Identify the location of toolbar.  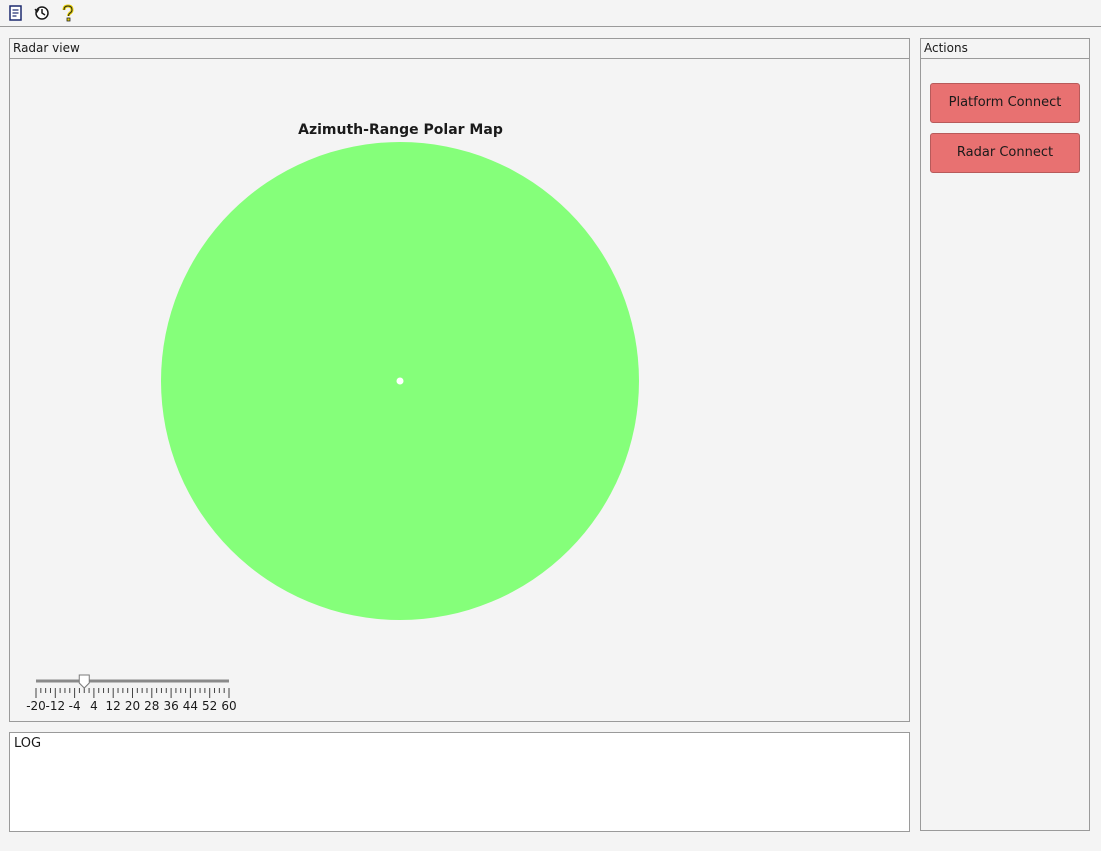
(550, 13).